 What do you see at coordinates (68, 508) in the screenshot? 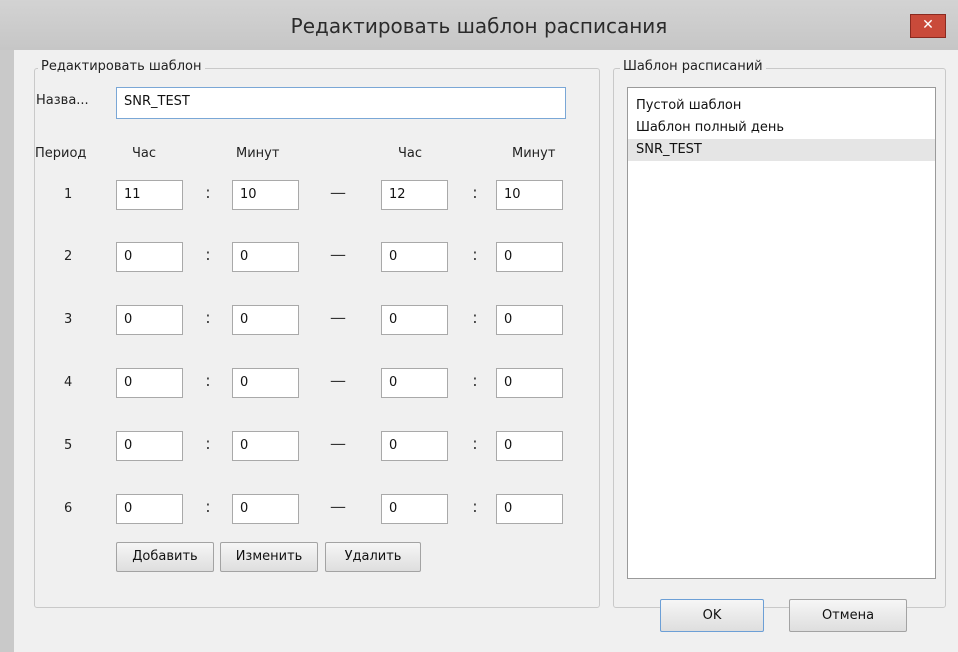
I see `period-number: 6` at bounding box center [68, 508].